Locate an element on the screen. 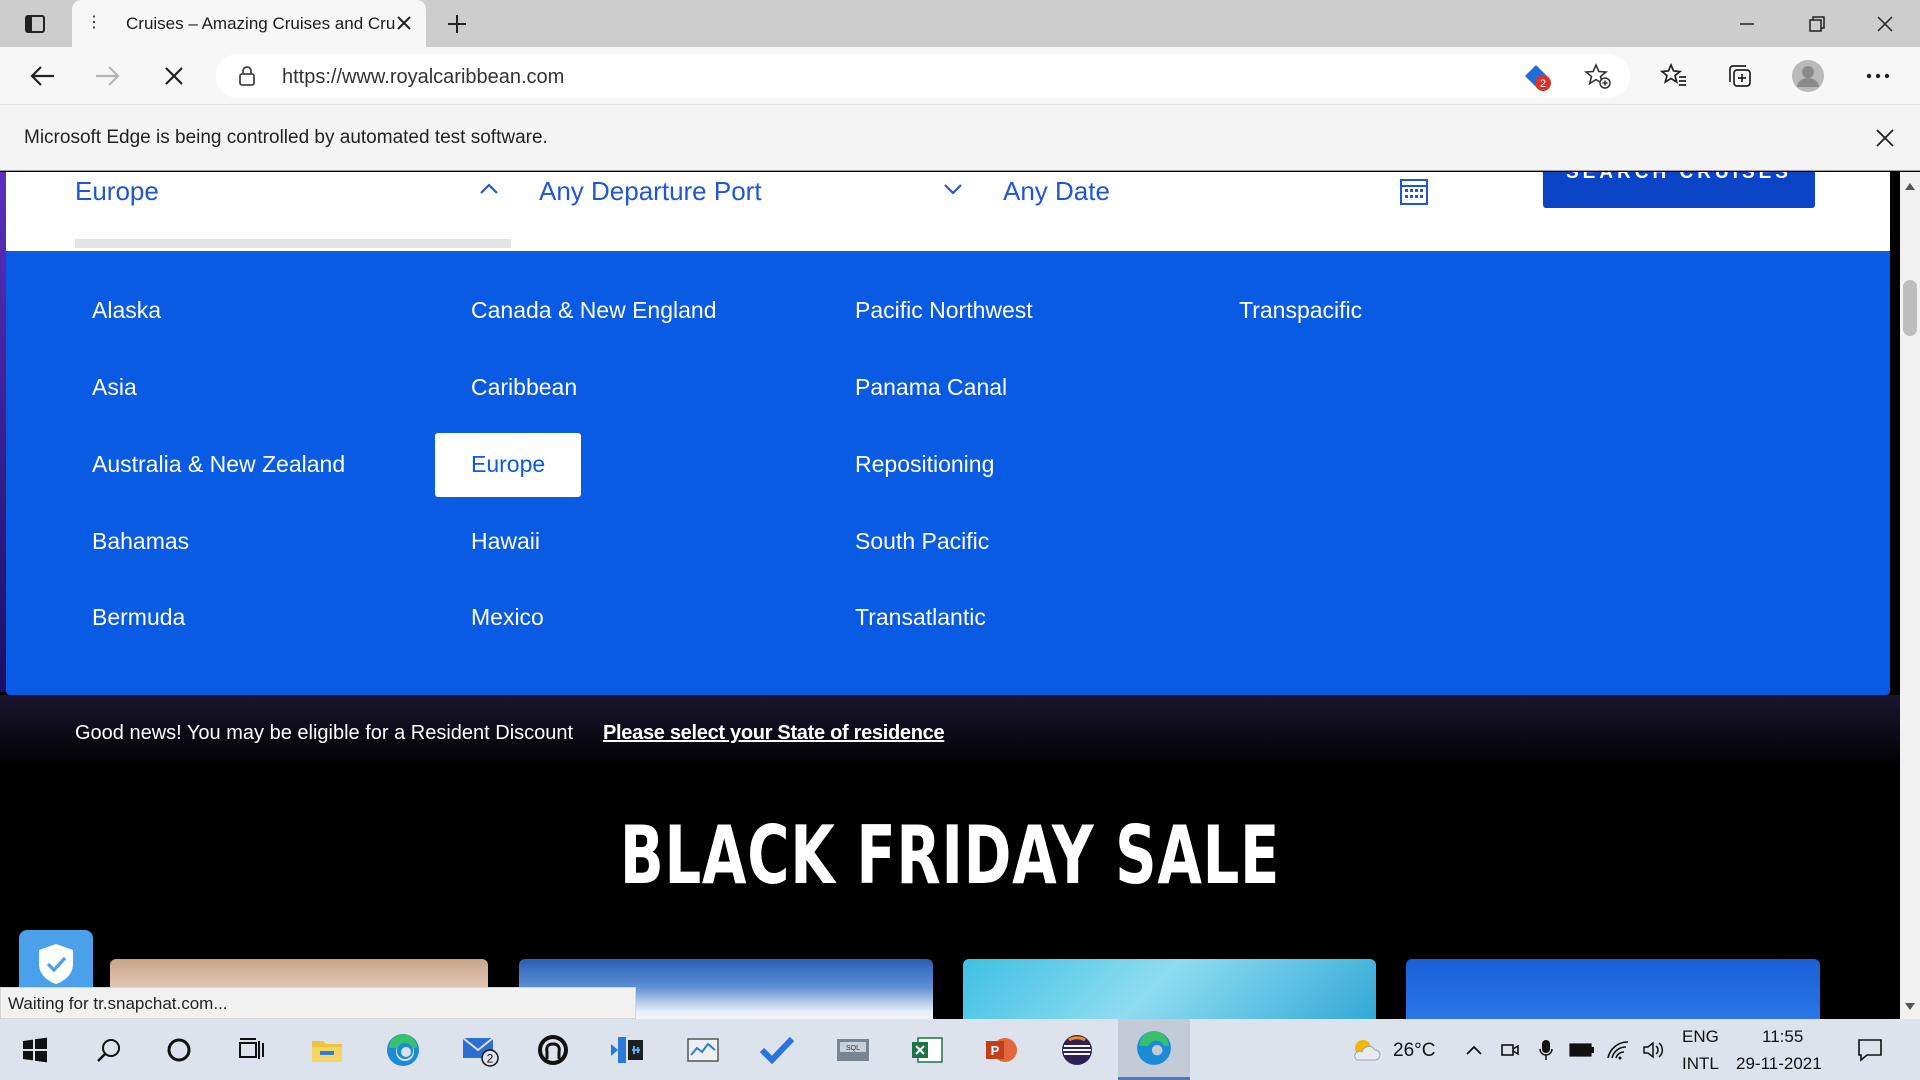 This screenshot has width=1920, height=1080. departure-port-select: Any Departure Port is located at coordinates (759, 211).